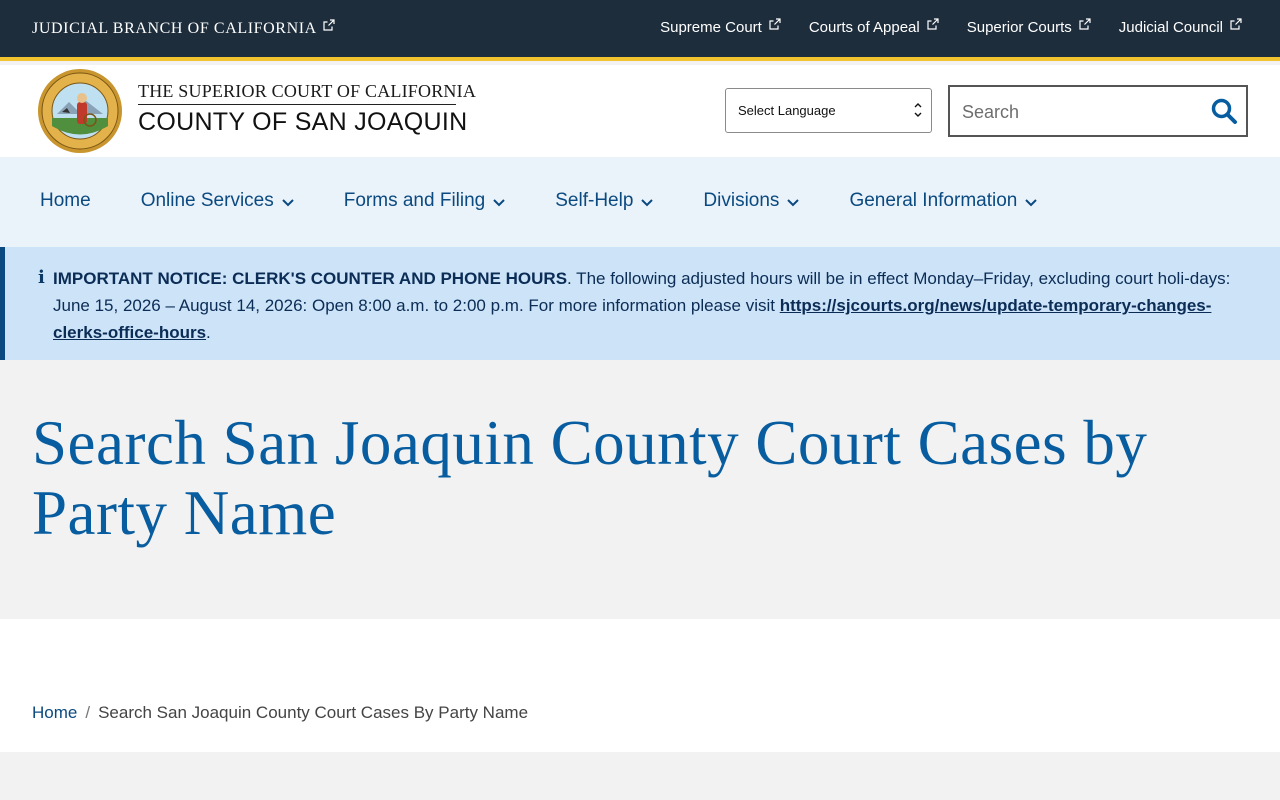  I want to click on judicial-branch-label: JUDICIAL BRANCH OF CALIFORNIA, so click(174, 28).